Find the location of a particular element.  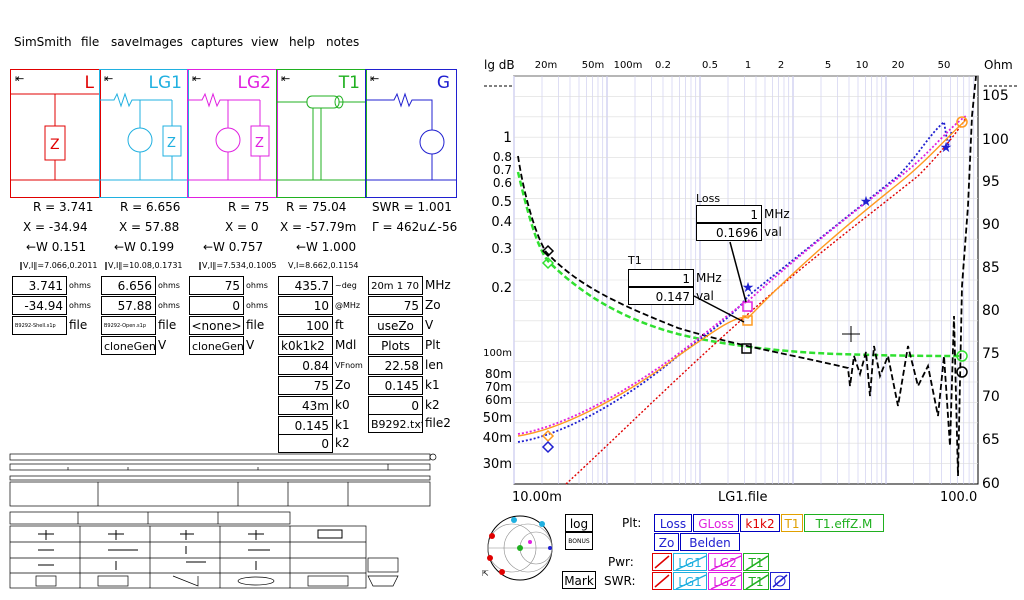

G-zo-input: 75 is located at coordinates (395, 305).